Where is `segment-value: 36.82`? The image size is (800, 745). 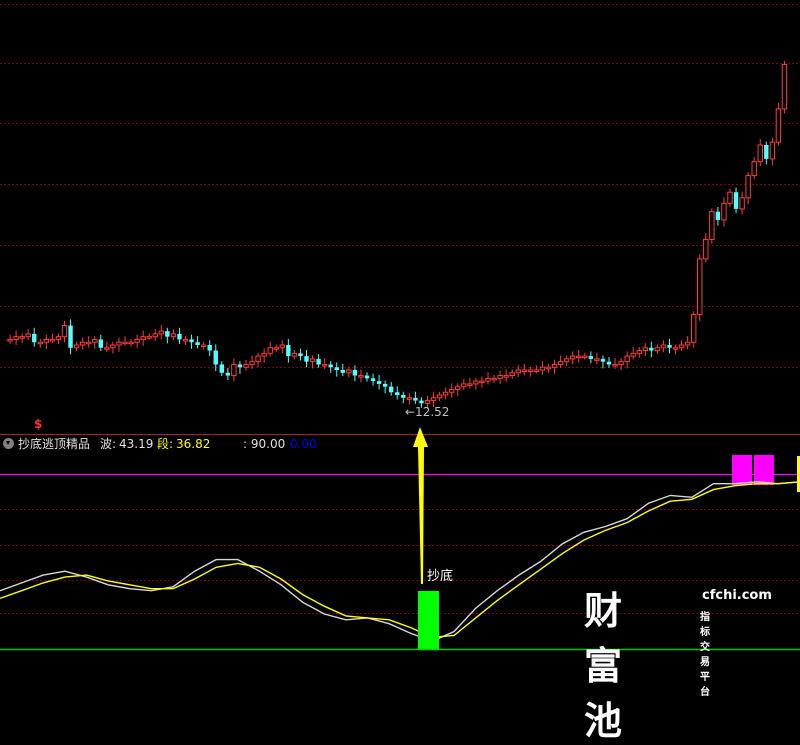
segment-value: 36.82 is located at coordinates (193, 444).